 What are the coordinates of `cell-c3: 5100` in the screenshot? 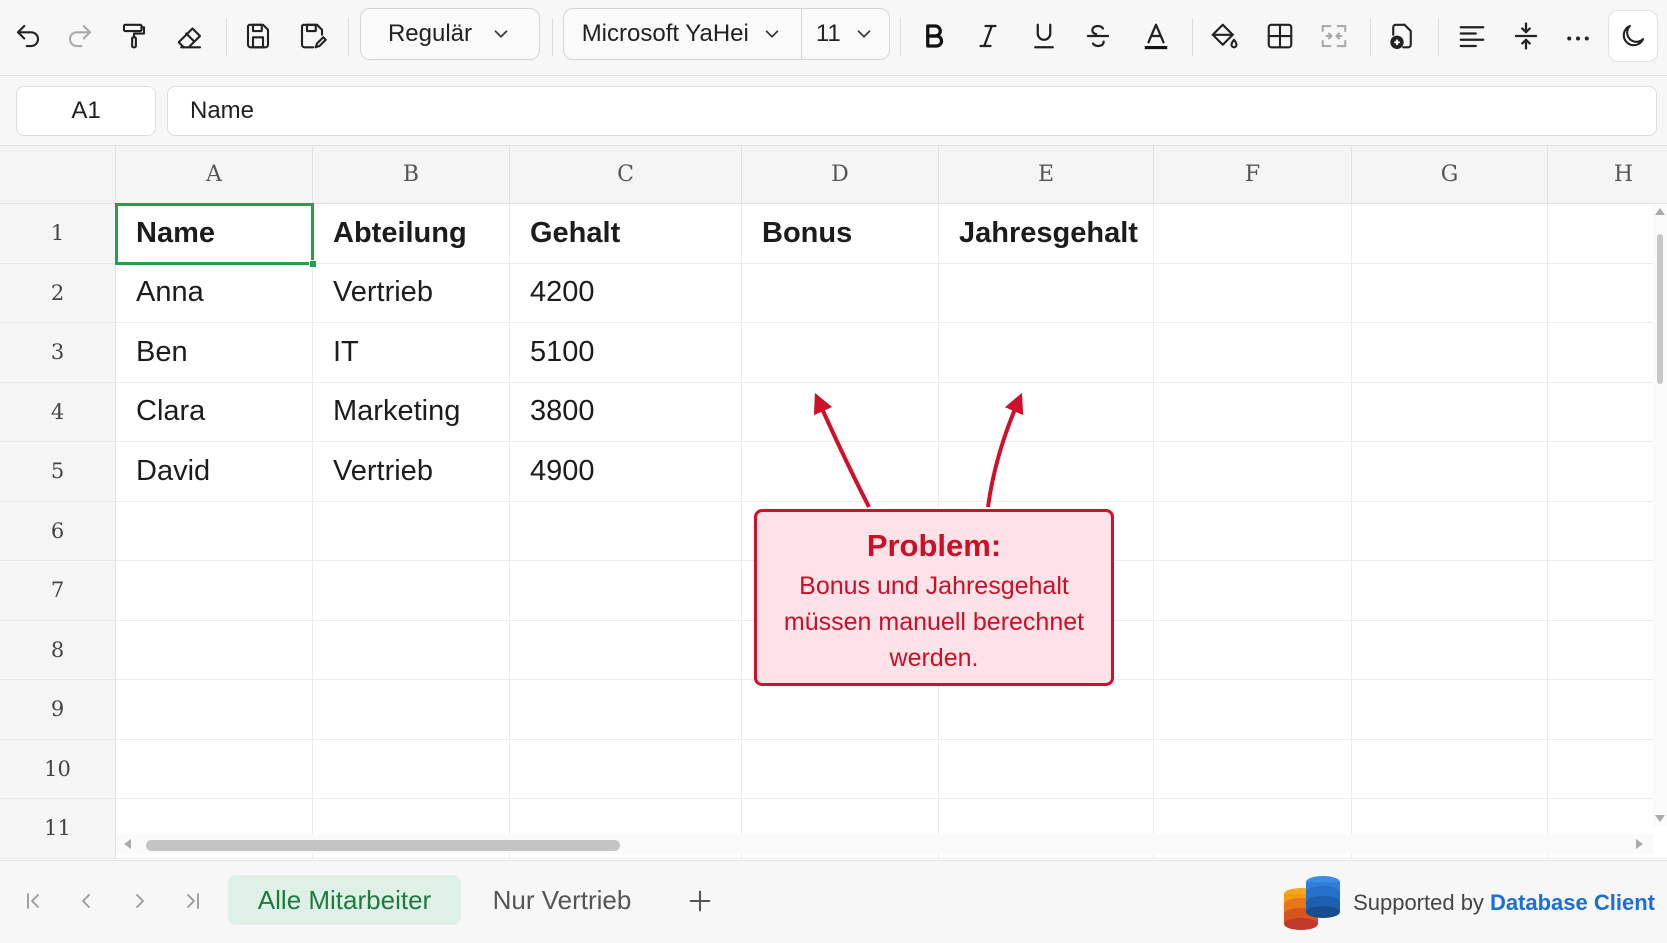 It's located at (626, 353).